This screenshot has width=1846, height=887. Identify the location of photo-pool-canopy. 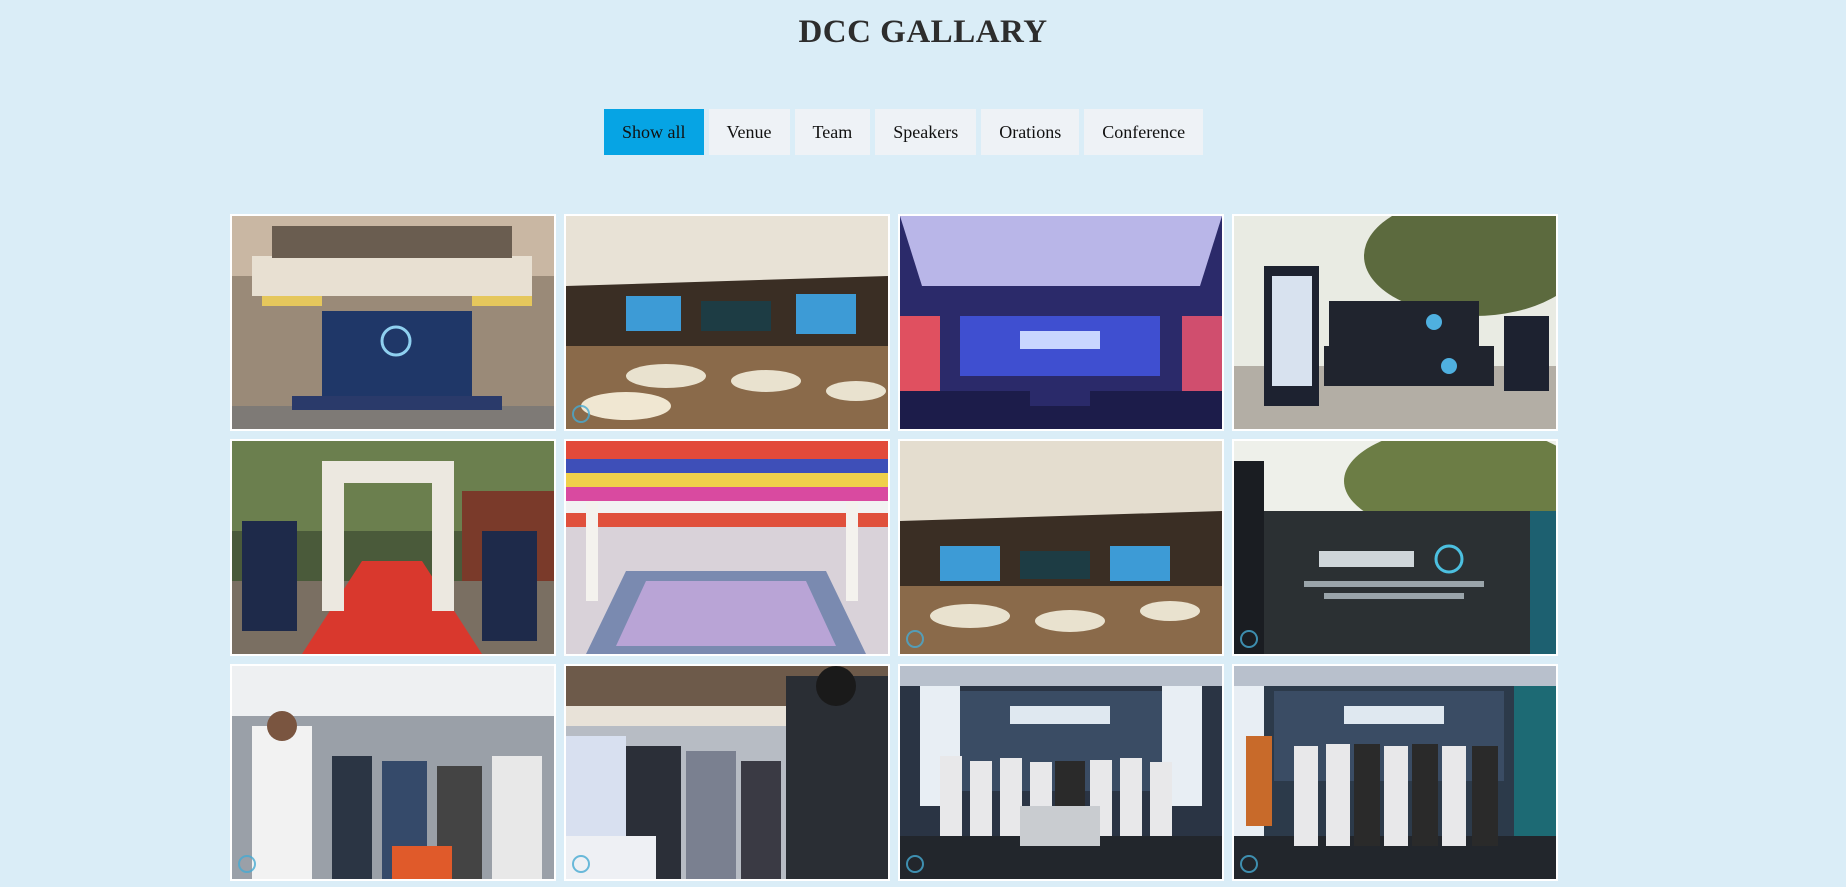
(727, 547).